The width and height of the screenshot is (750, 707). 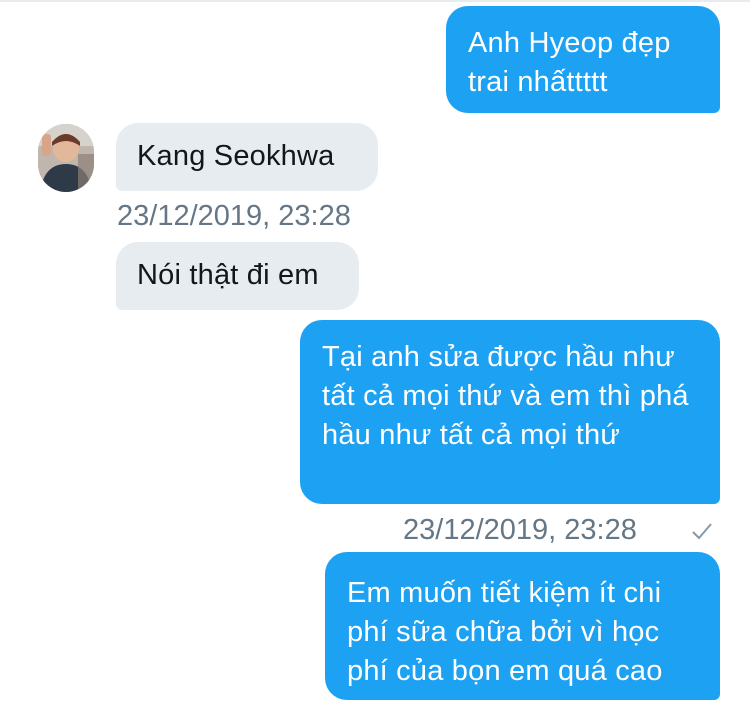 What do you see at coordinates (583, 59) in the screenshot?
I see `sent-message-bubble: Anh Hyeop đẹp trai nhấttttt` at bounding box center [583, 59].